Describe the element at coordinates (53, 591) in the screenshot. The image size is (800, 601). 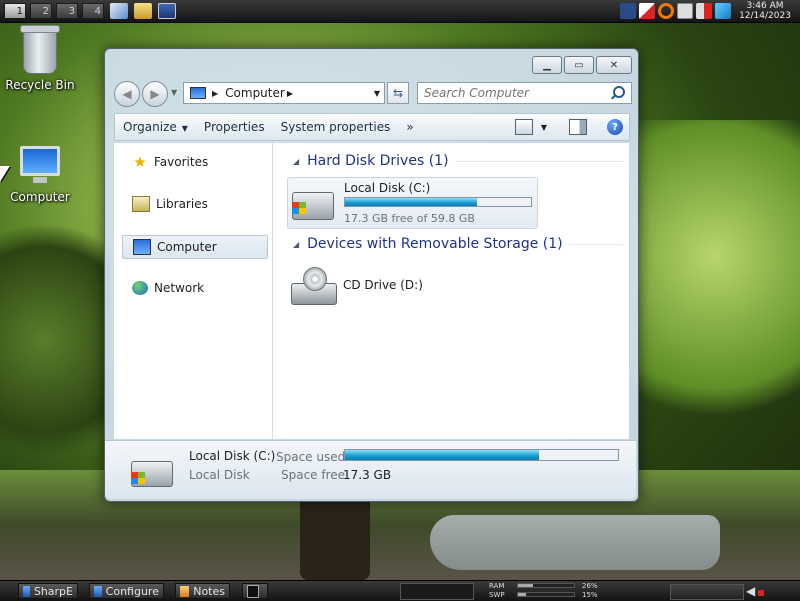
I see `task-label: SharpE` at that location.